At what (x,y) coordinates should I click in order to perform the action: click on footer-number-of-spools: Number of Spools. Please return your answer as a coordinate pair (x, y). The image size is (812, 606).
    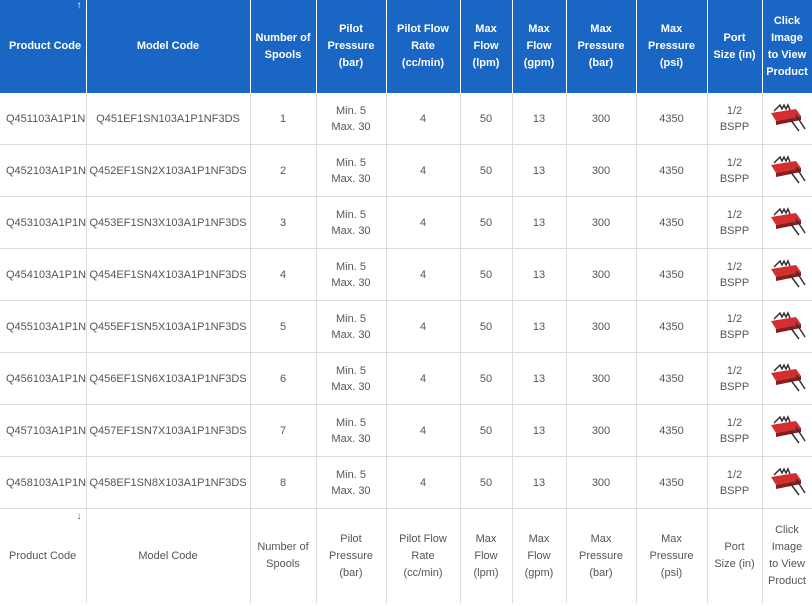
    Looking at the image, I should click on (283, 555).